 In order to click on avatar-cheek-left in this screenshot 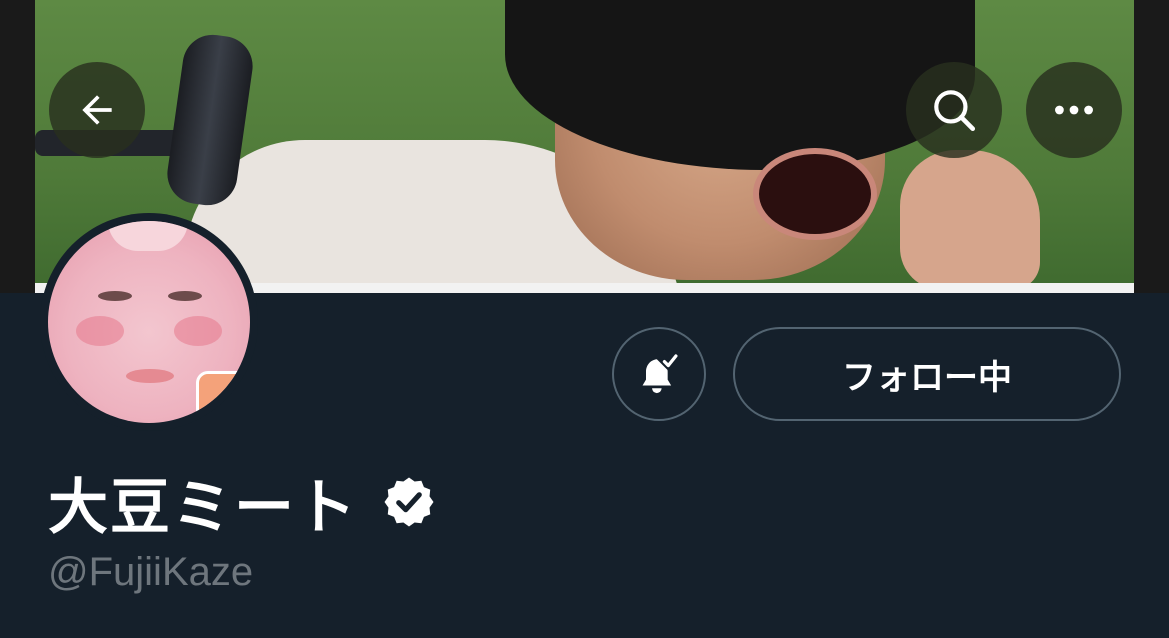, I will do `click(100, 331)`.